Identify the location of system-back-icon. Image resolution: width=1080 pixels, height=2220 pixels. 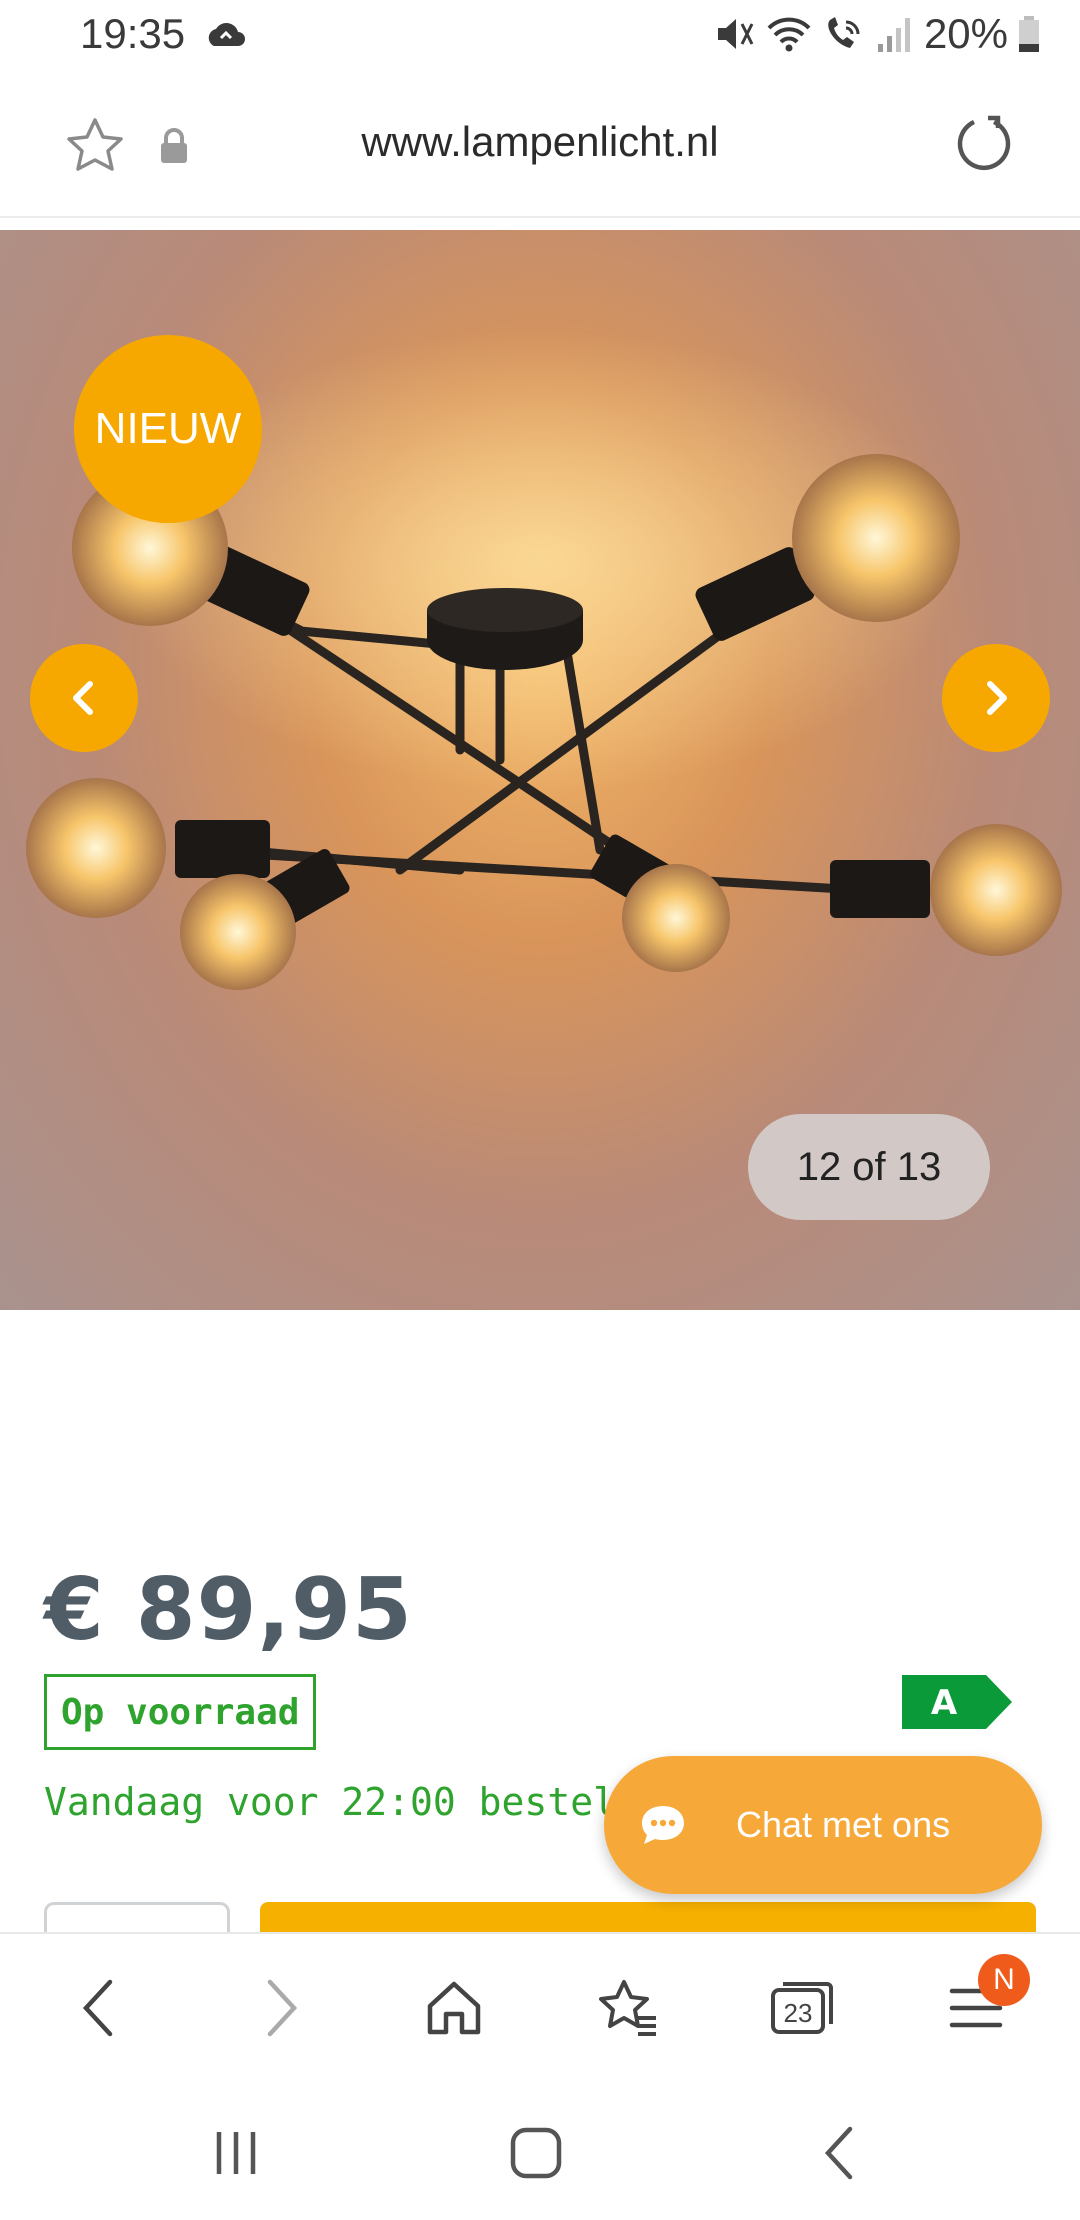
(838, 2153).